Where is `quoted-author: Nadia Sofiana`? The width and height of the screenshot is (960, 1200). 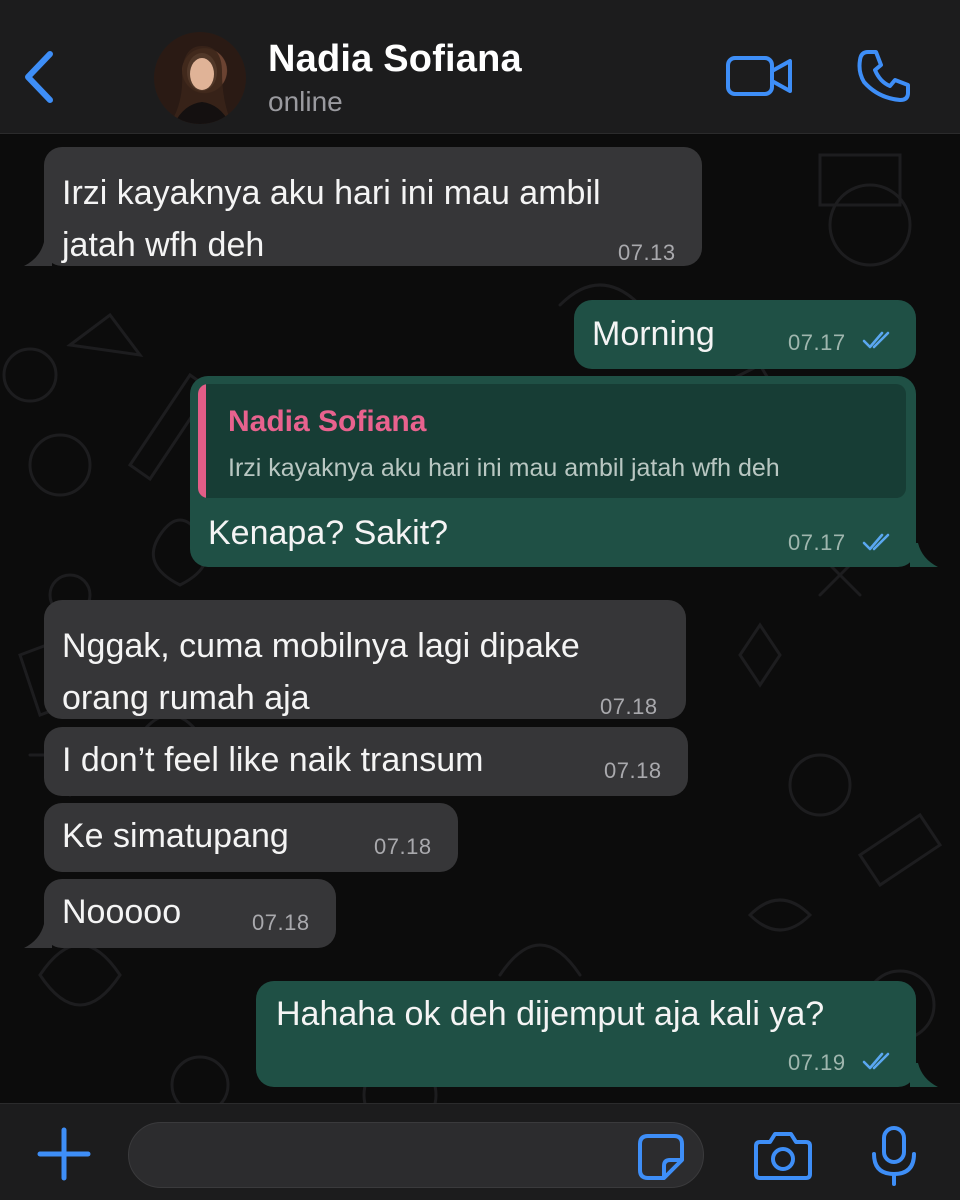
quoted-author: Nadia Sofiana is located at coordinates (327, 421).